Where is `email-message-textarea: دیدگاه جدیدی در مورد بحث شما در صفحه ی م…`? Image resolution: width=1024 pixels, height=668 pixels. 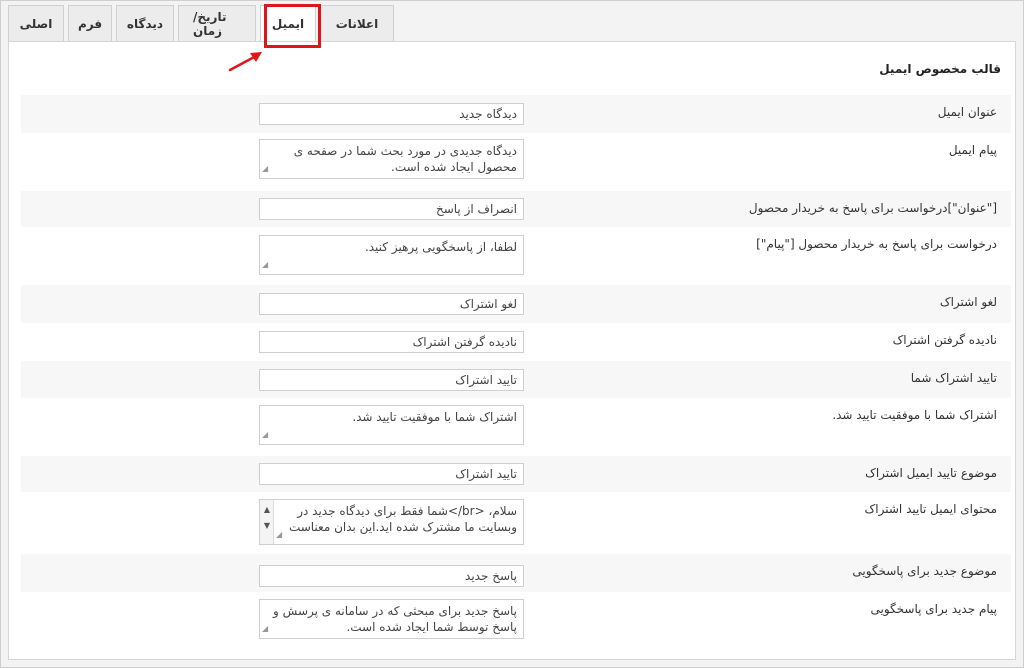
email-message-textarea: دیدگاه جدیدی در مورد بحث شما در صفحه ی م… is located at coordinates (391, 159).